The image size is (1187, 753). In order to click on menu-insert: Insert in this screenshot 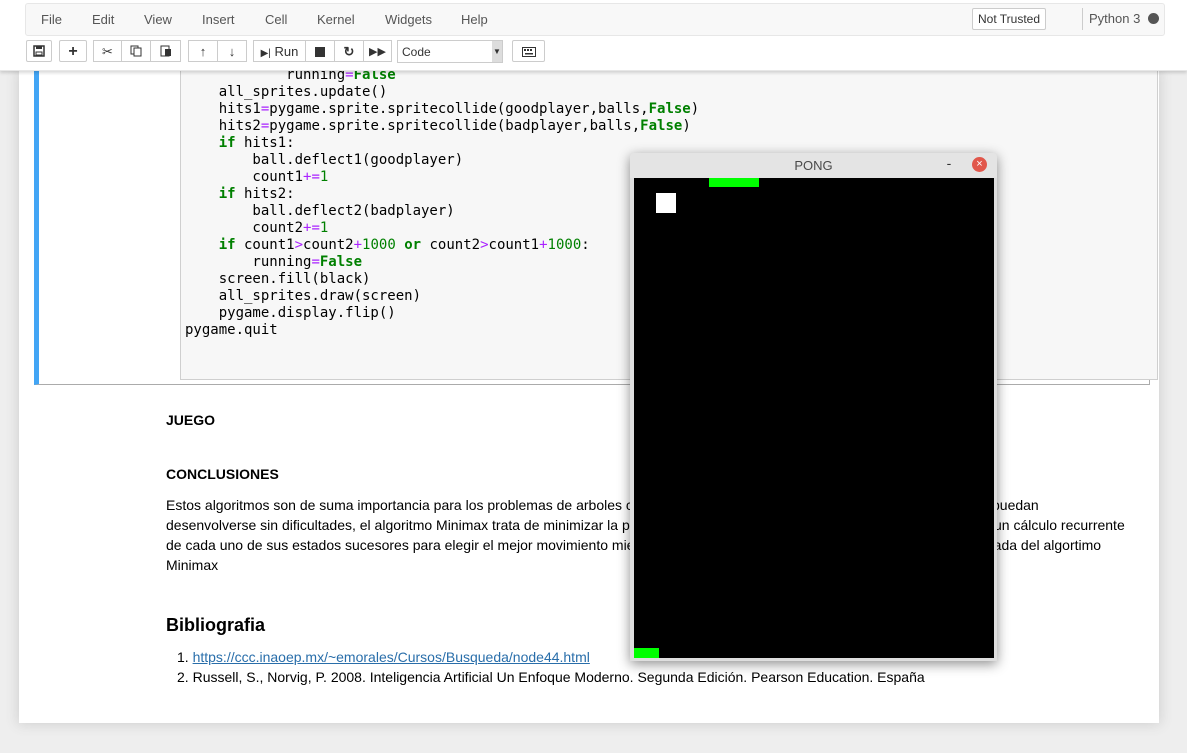, I will do `click(218, 19)`.